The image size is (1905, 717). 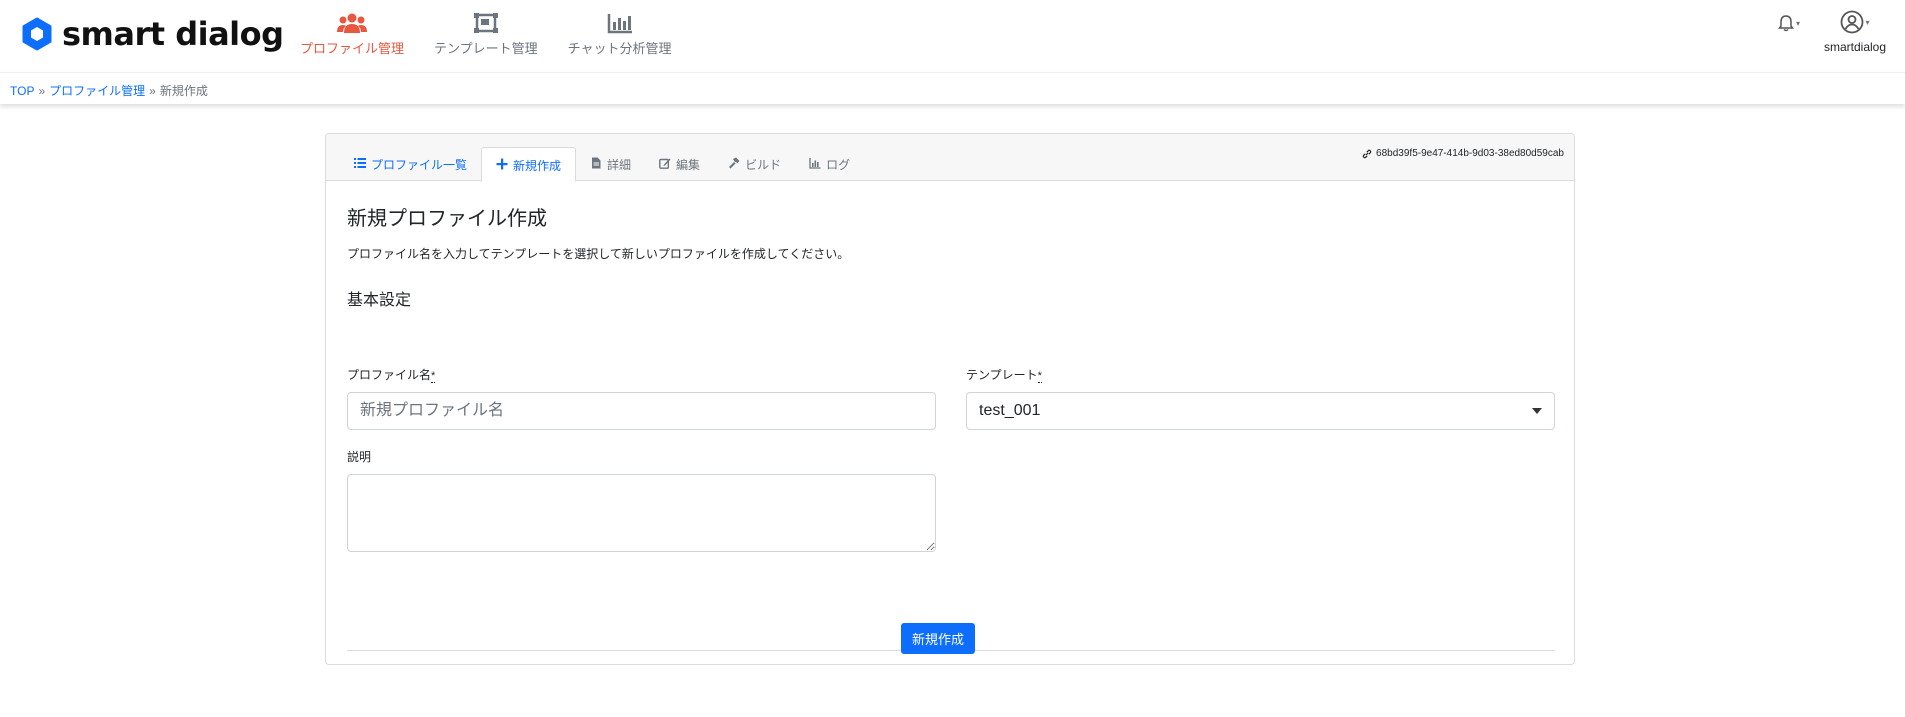 I want to click on template-select: test_001, so click(x=1260, y=411).